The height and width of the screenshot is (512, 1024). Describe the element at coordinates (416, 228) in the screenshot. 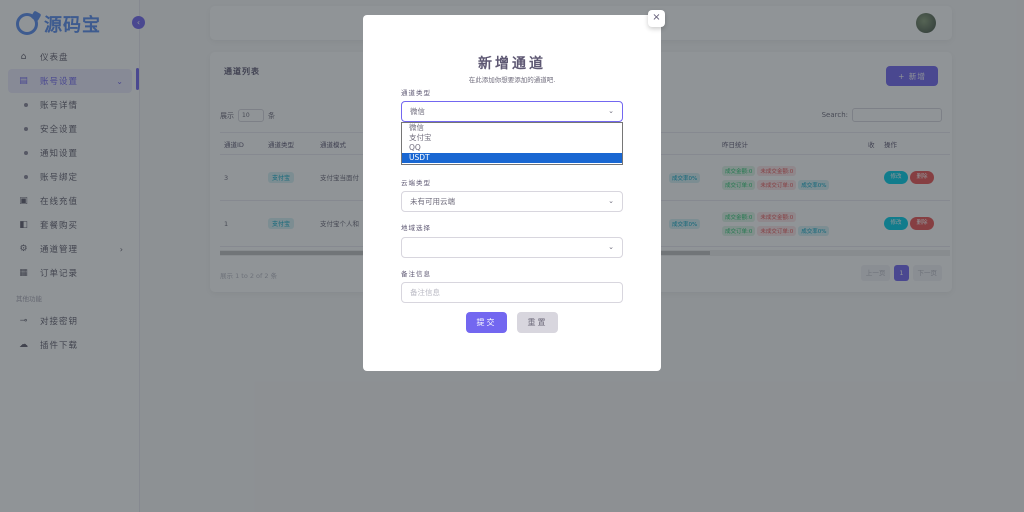

I see `region-label: 地域选择` at that location.